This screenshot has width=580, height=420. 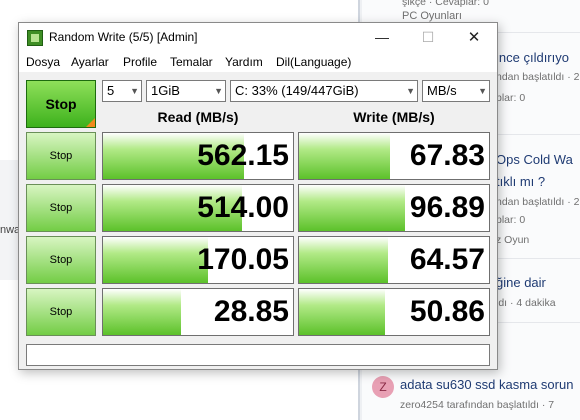 I want to click on thread-title: ğine dair, so click(x=521, y=282).